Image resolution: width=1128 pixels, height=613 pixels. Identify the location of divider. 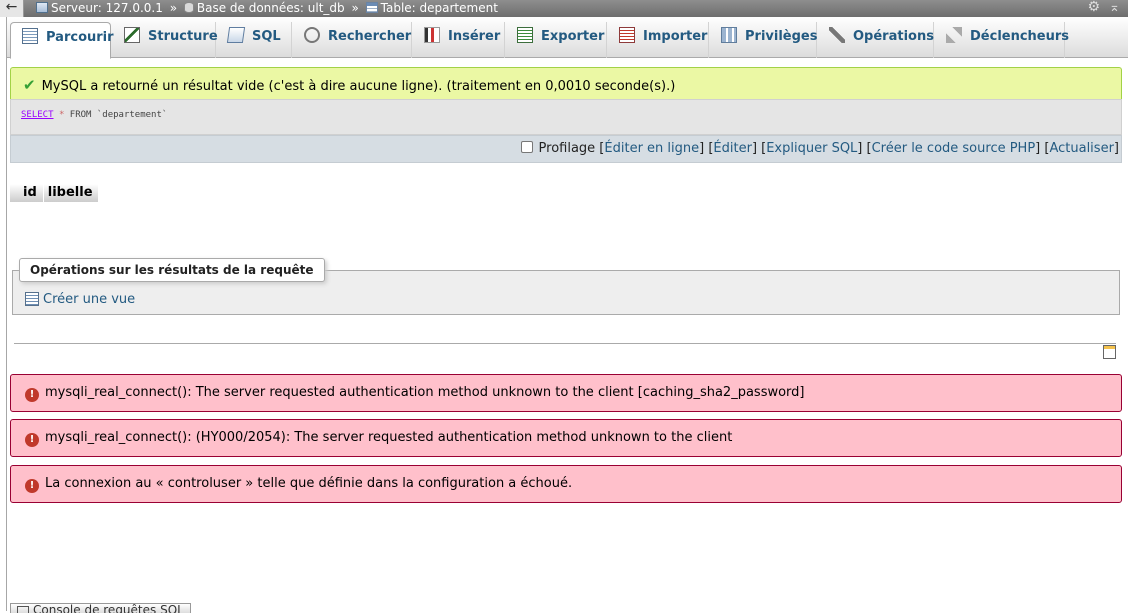
(565, 343).